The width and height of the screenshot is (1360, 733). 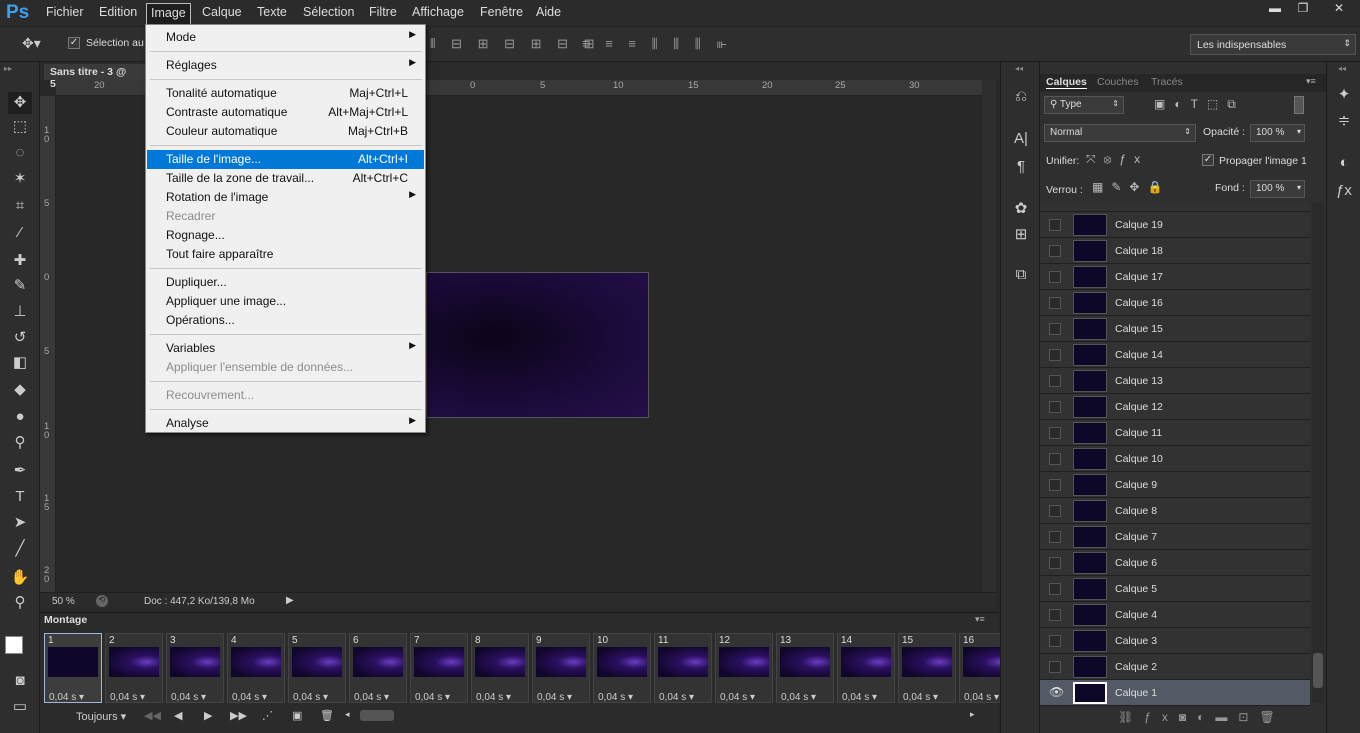 What do you see at coordinates (1021, 235) in the screenshot?
I see `swatches-panel-icon: ⊞` at bounding box center [1021, 235].